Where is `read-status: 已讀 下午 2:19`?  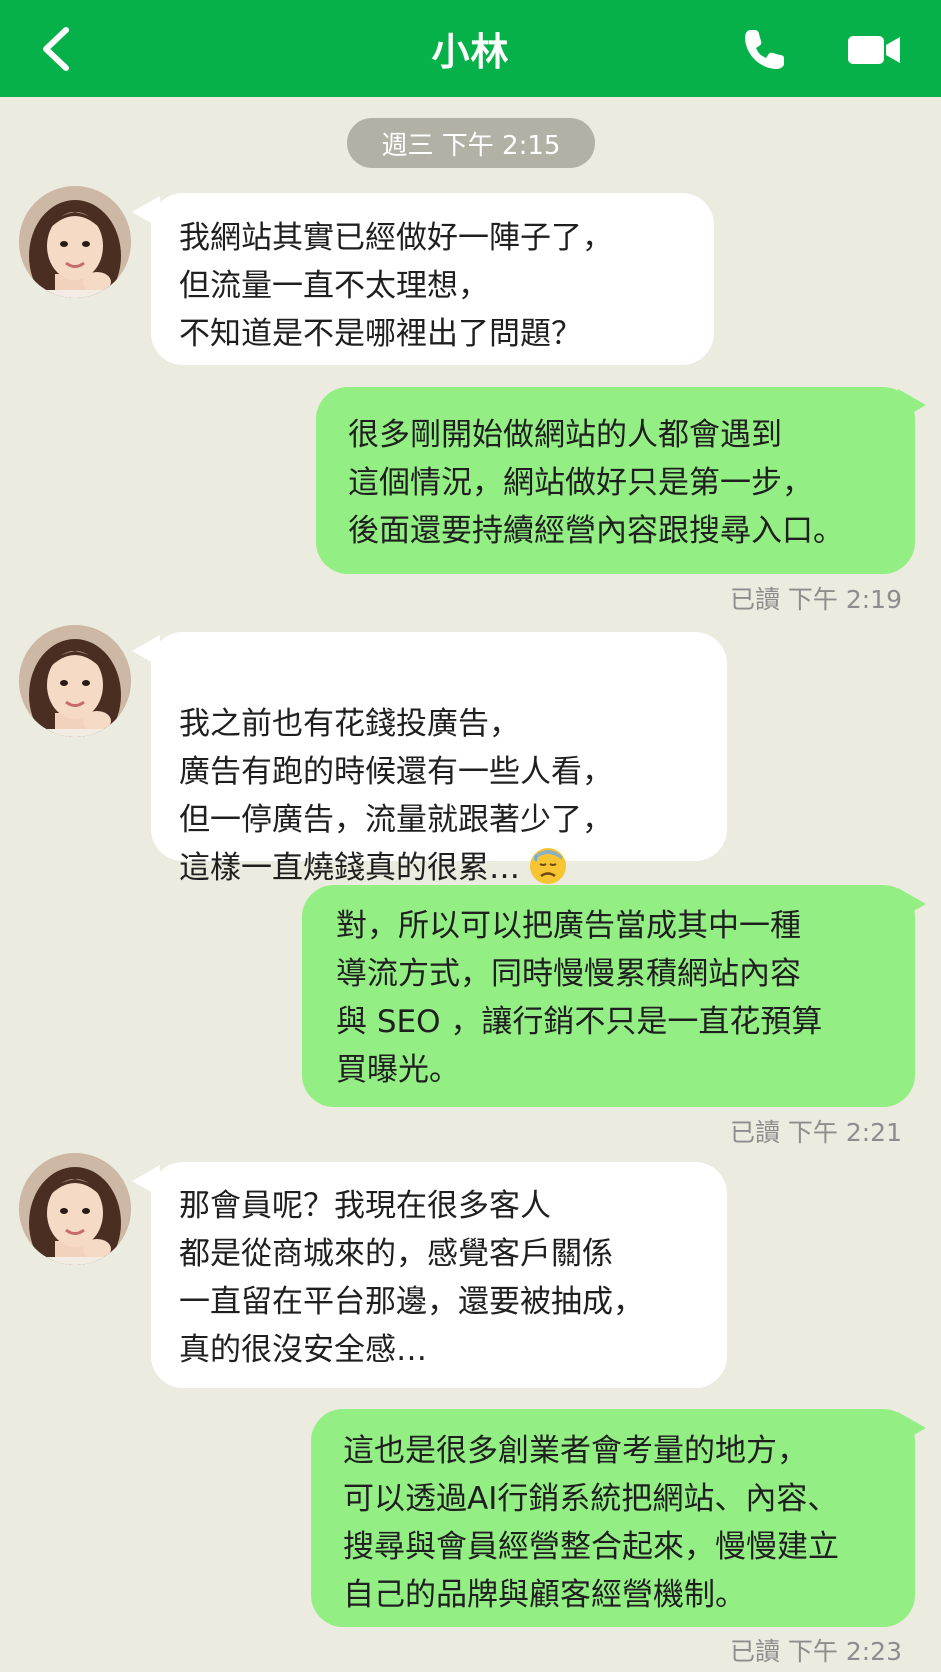 read-status: 已讀 下午 2:19 is located at coordinates (815, 599).